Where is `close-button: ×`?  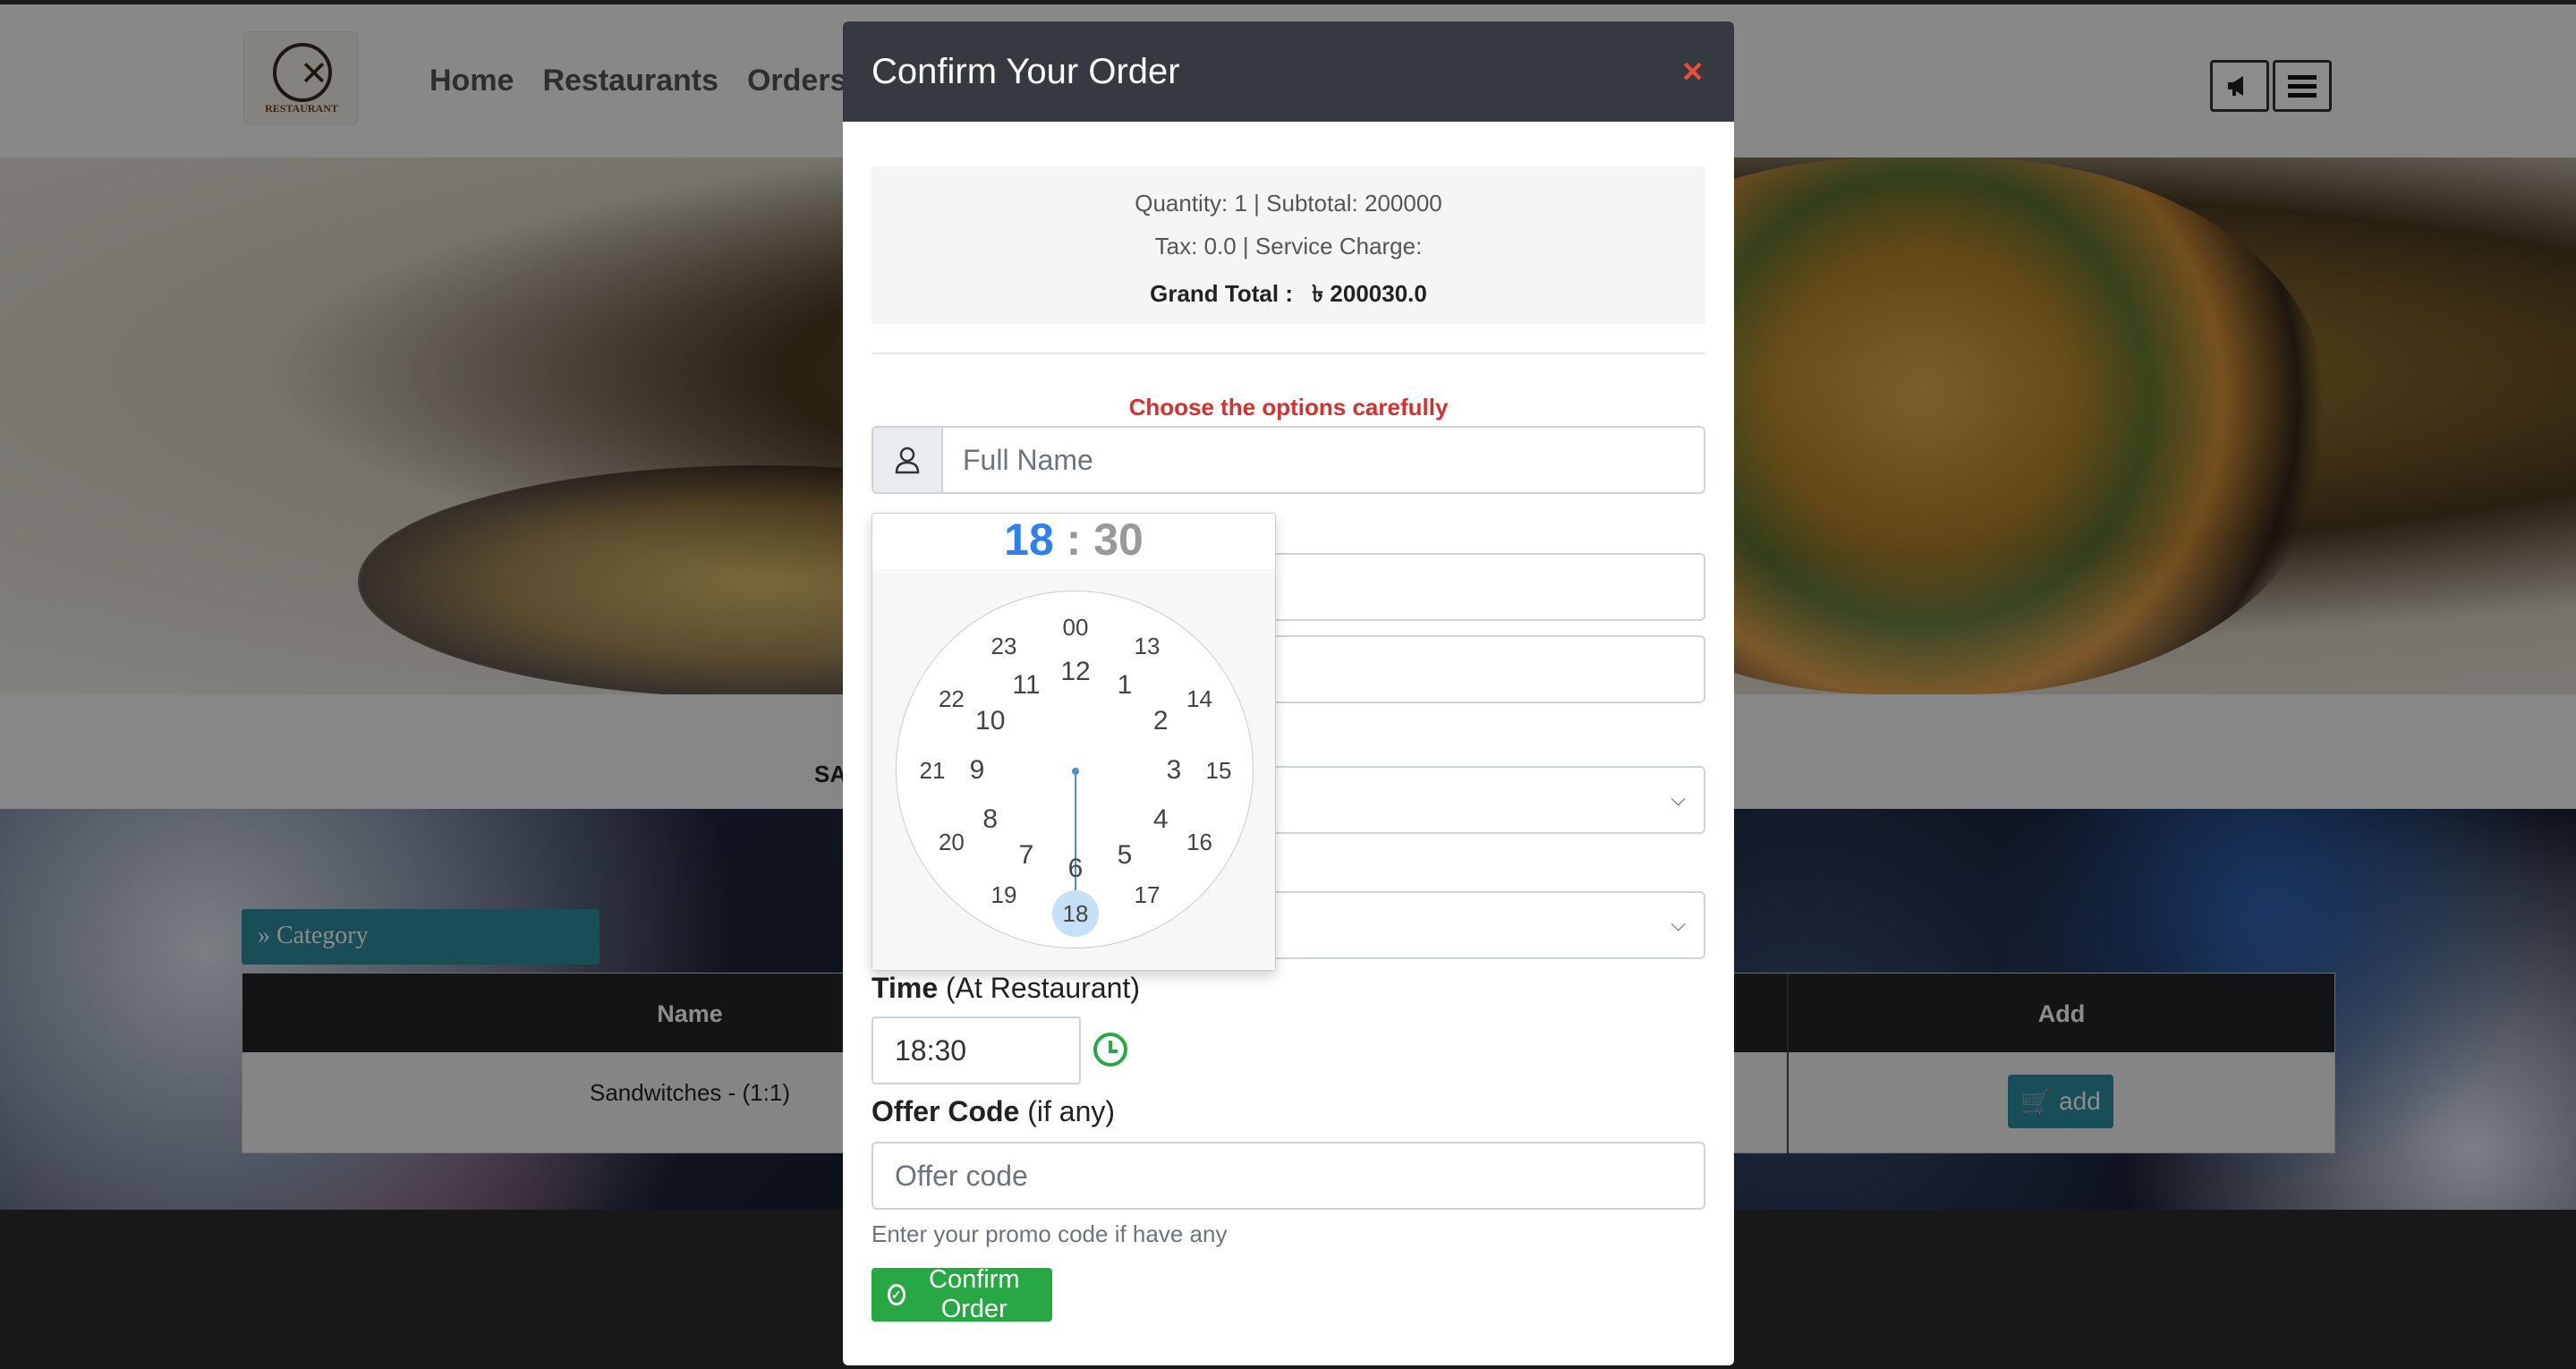
close-button: × is located at coordinates (1692, 71).